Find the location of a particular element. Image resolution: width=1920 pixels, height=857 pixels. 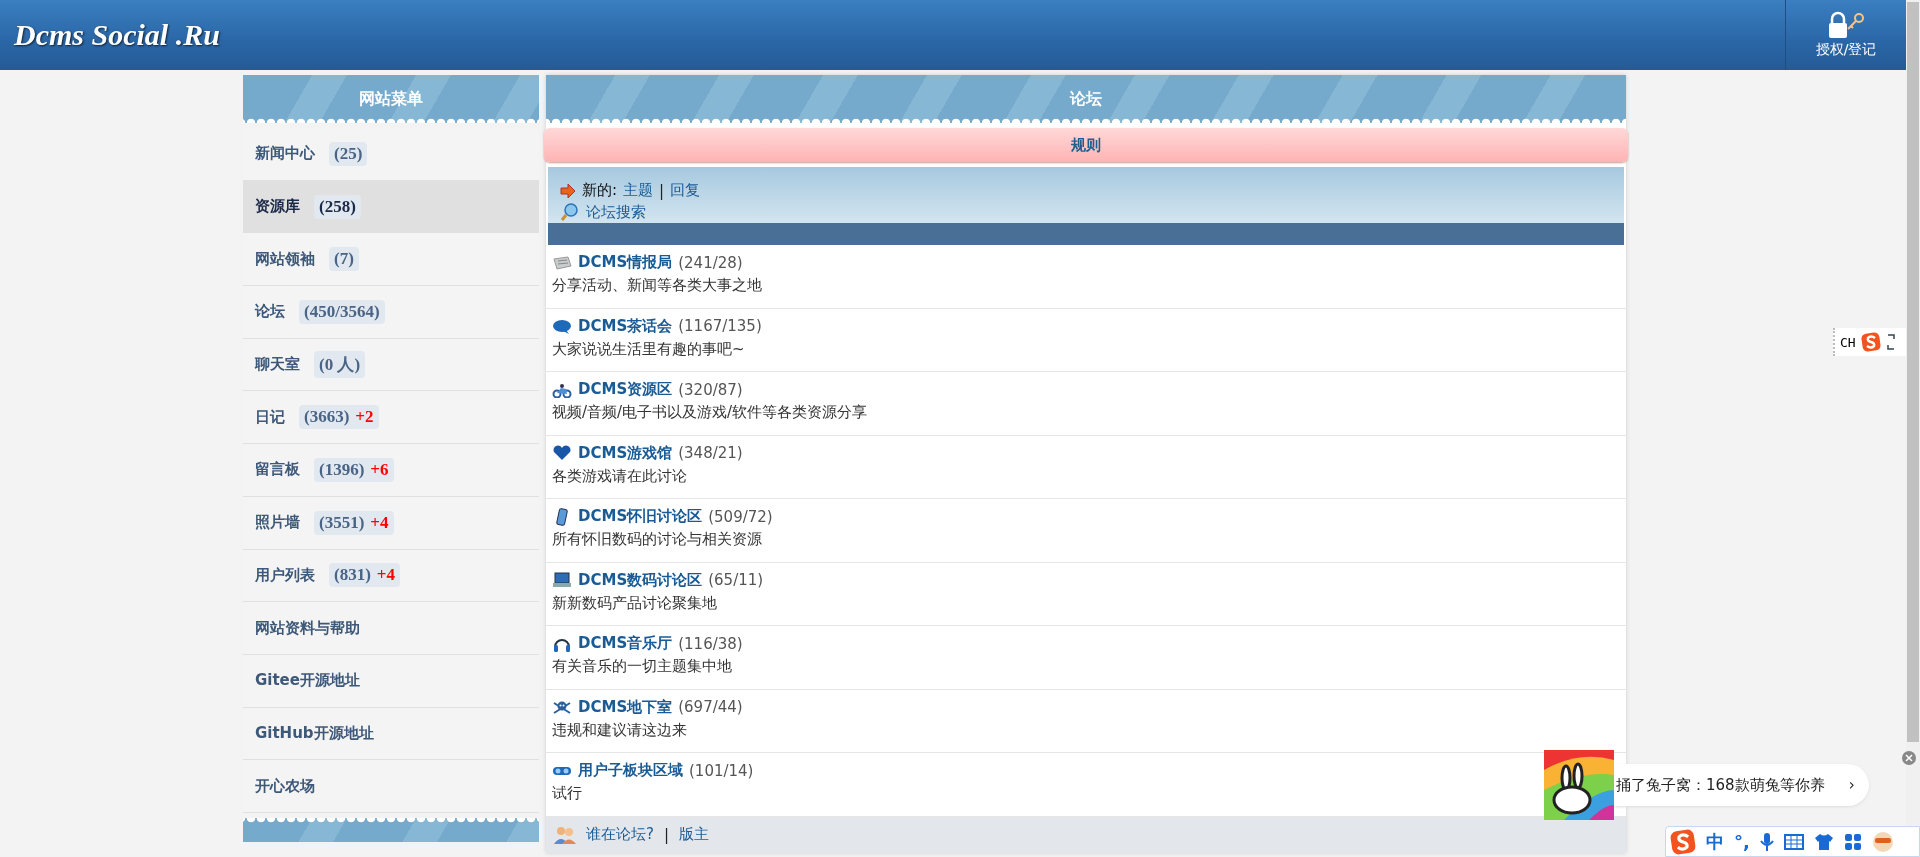

board-count: (697/44) is located at coordinates (710, 707).